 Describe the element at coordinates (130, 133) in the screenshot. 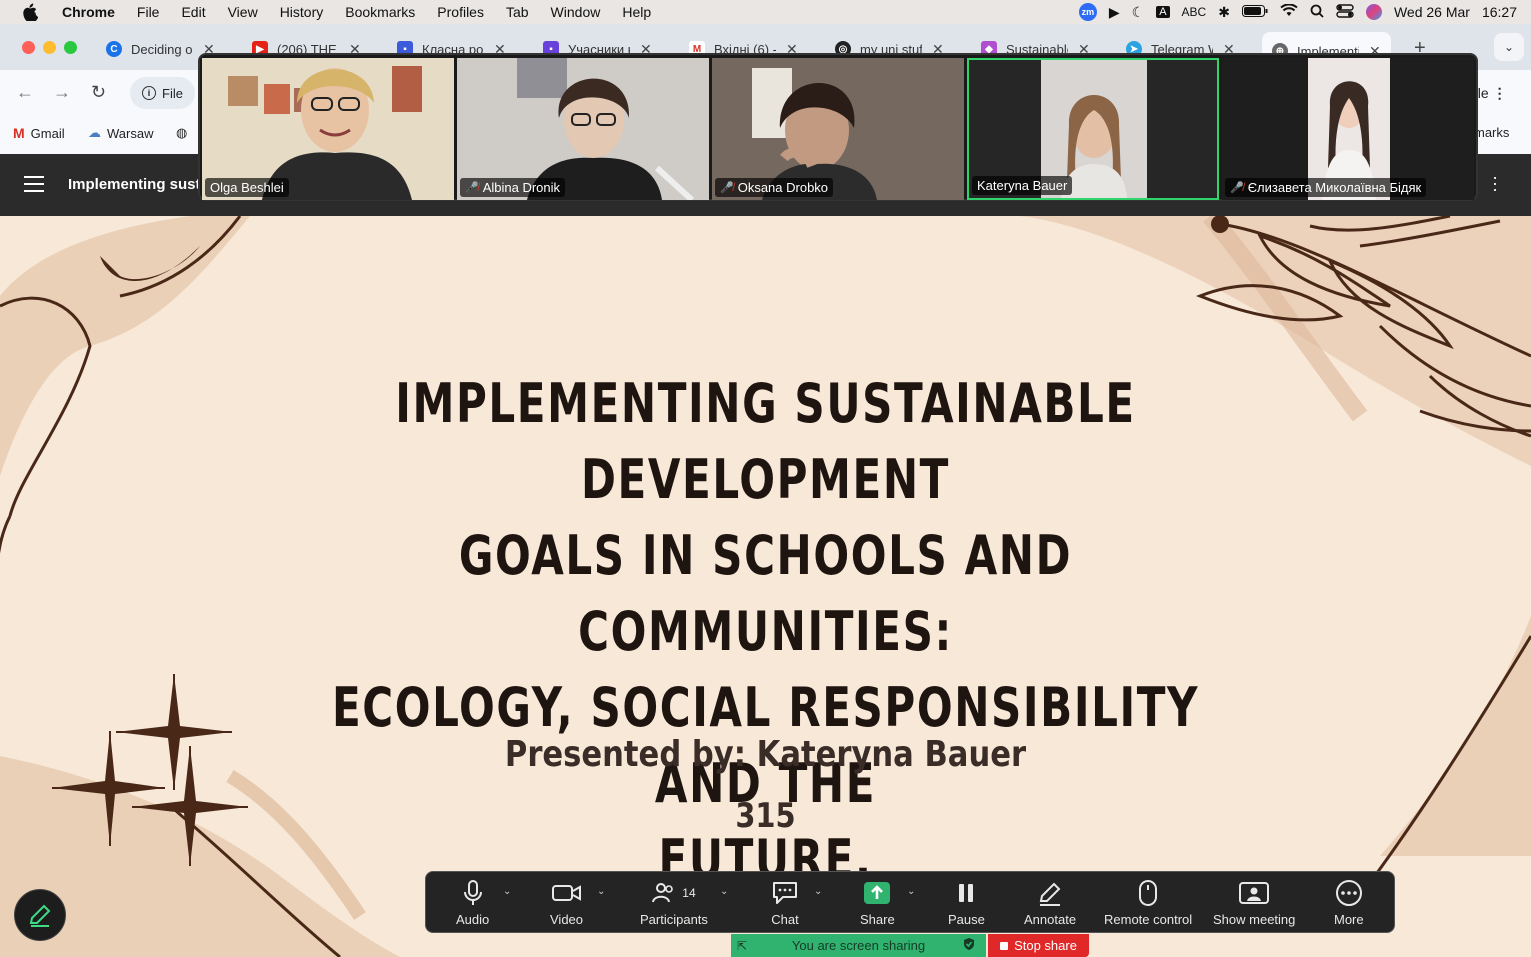

I see `bookmark-label: Warsaw` at that location.